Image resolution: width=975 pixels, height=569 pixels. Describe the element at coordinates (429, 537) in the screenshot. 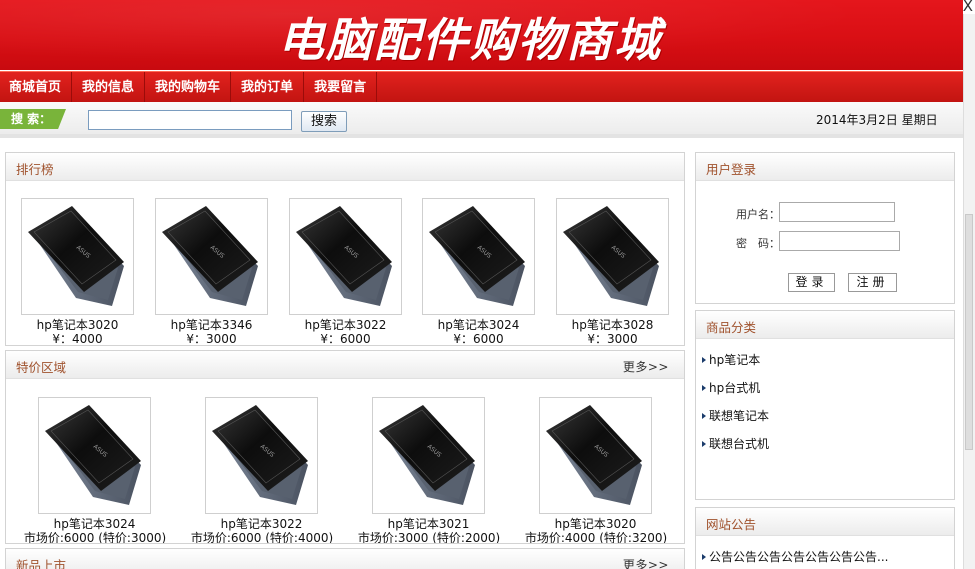

I see `product-price: 市场价:3000 (特价:2000)` at that location.